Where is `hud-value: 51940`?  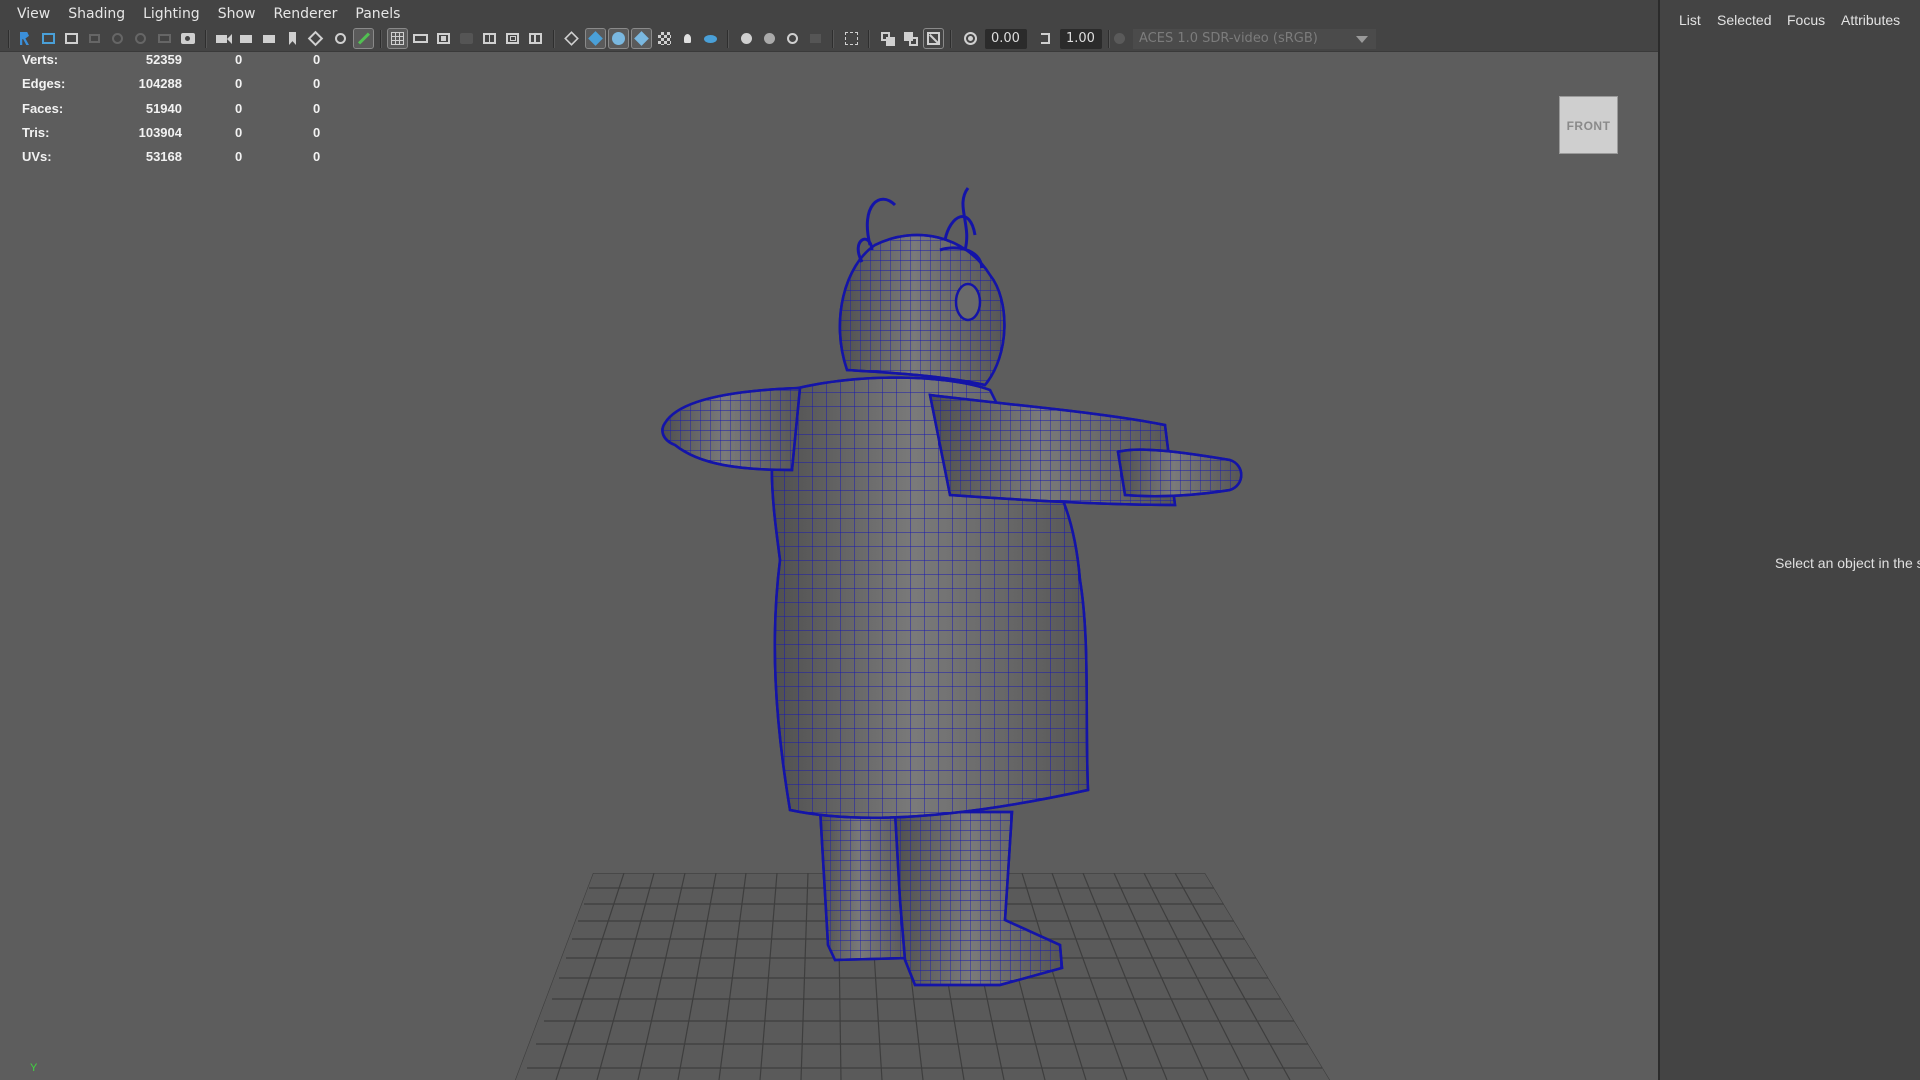
hud-value: 51940 is located at coordinates (163, 108).